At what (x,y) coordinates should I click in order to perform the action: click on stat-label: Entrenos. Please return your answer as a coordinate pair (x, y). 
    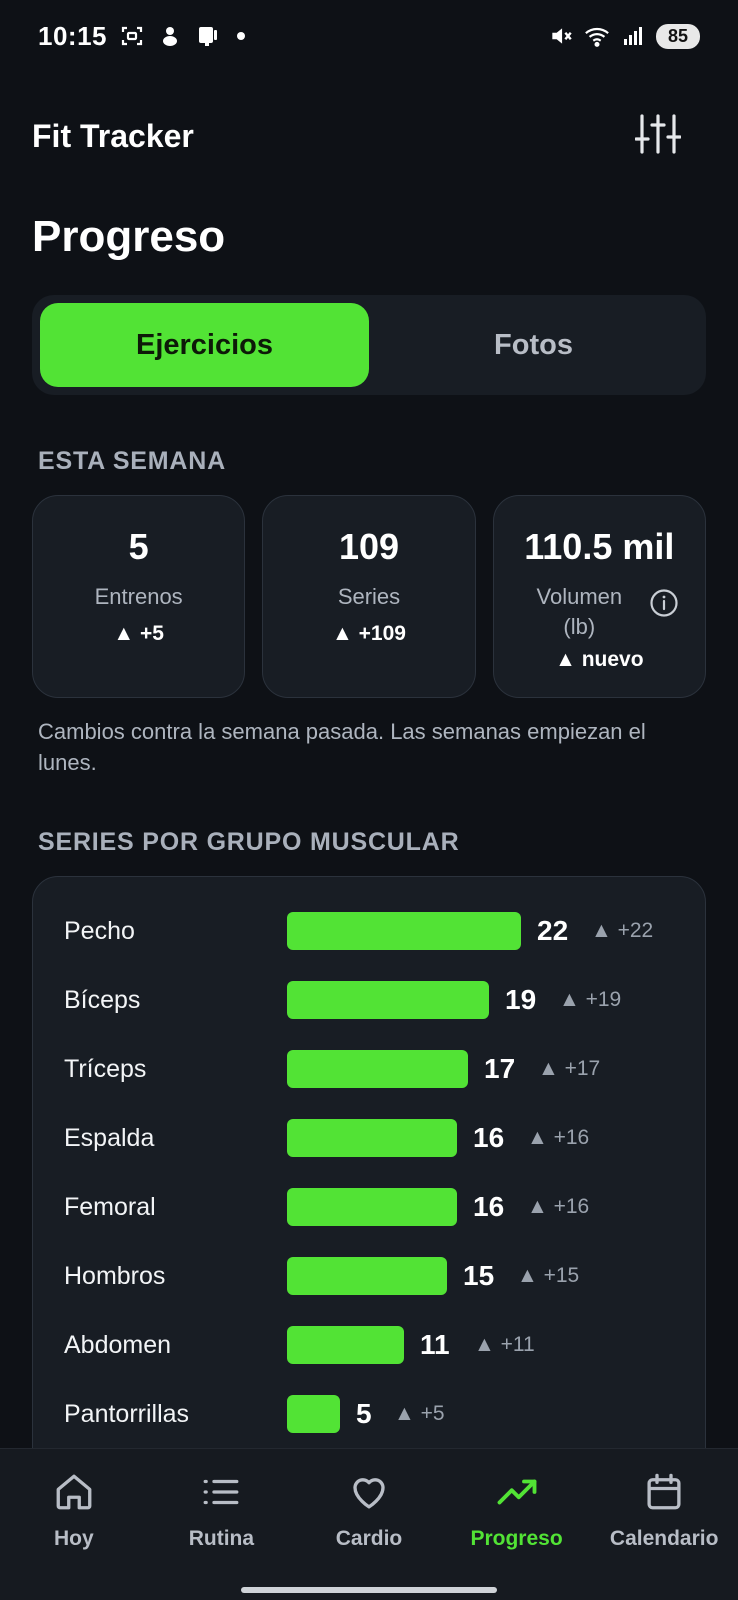
    Looking at the image, I should click on (138, 596).